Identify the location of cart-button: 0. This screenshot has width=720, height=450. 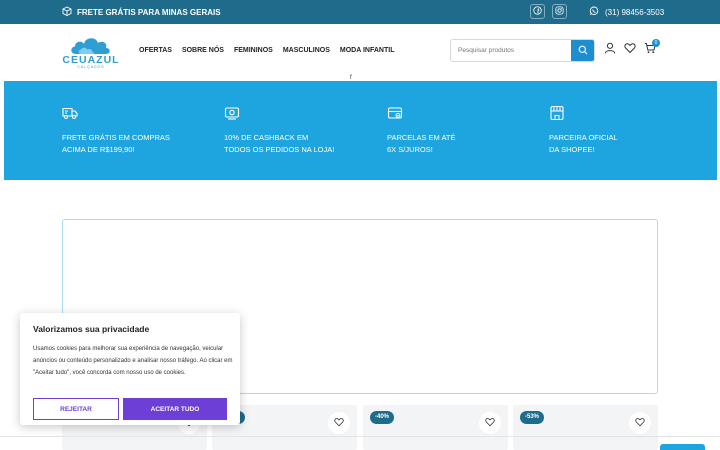
(651, 48).